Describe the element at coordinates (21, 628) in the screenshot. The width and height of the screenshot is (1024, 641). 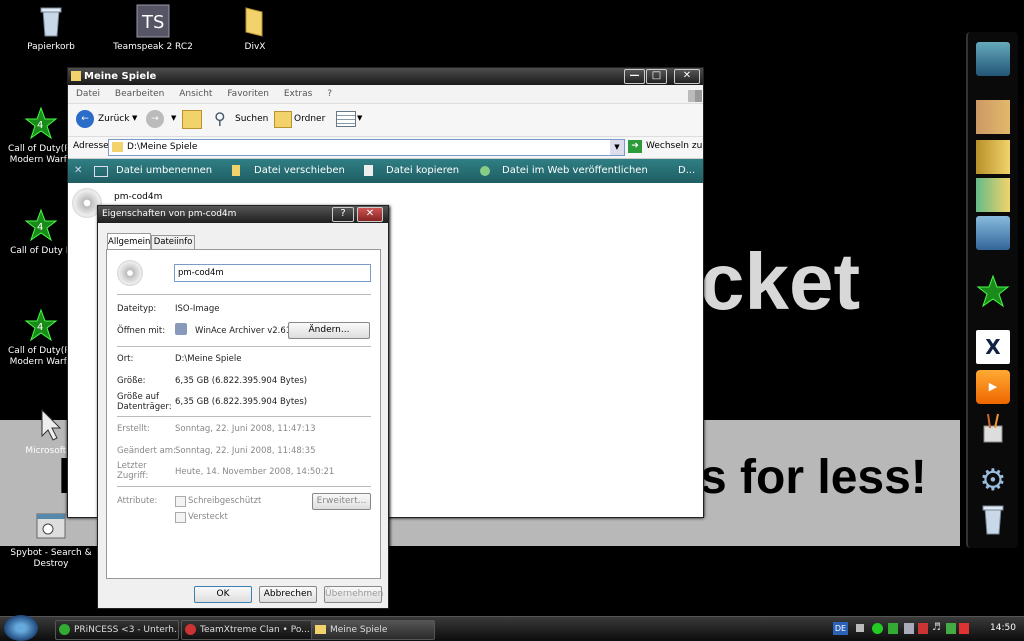
I see `start-button` at that location.